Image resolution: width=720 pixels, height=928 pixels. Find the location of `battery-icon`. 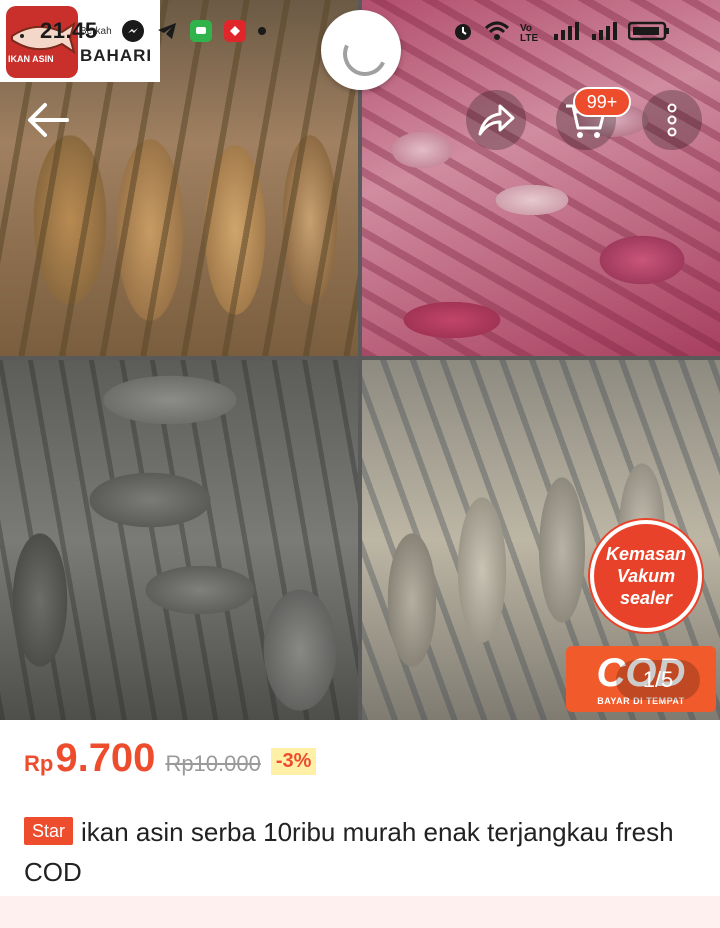

battery-icon is located at coordinates (648, 33).